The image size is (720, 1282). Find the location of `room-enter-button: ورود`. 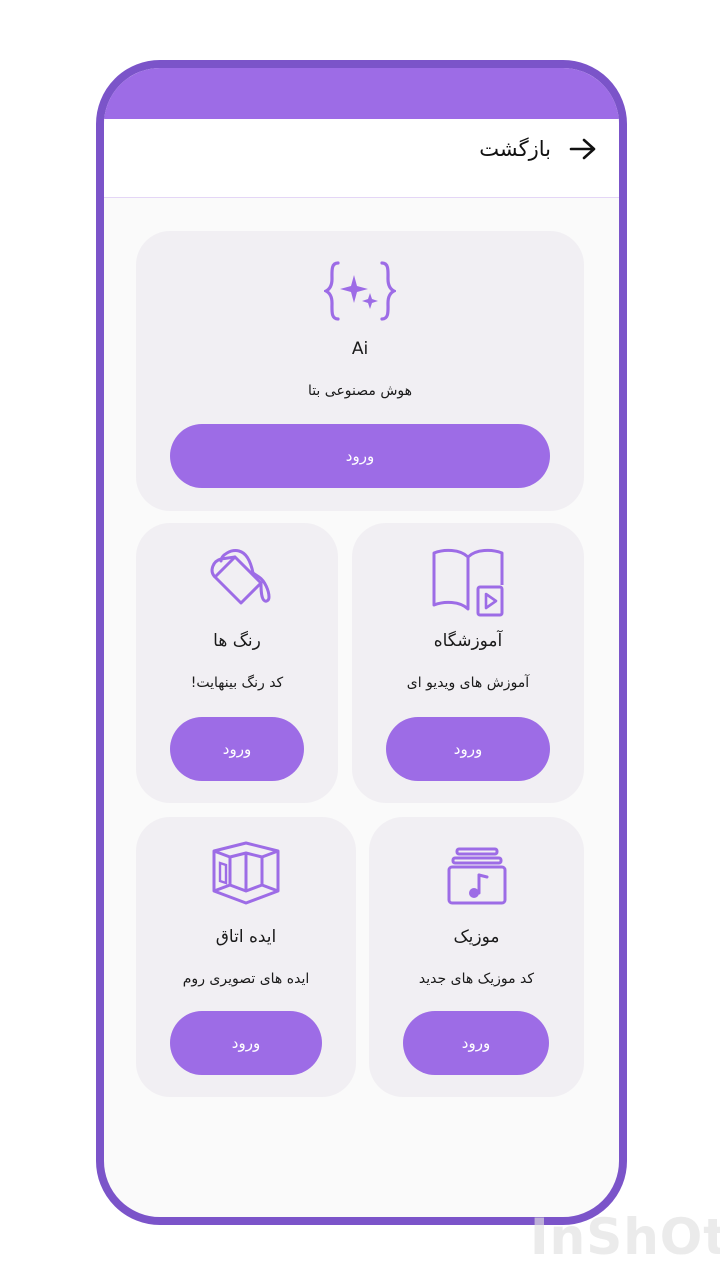

room-enter-button: ورود is located at coordinates (246, 1043).